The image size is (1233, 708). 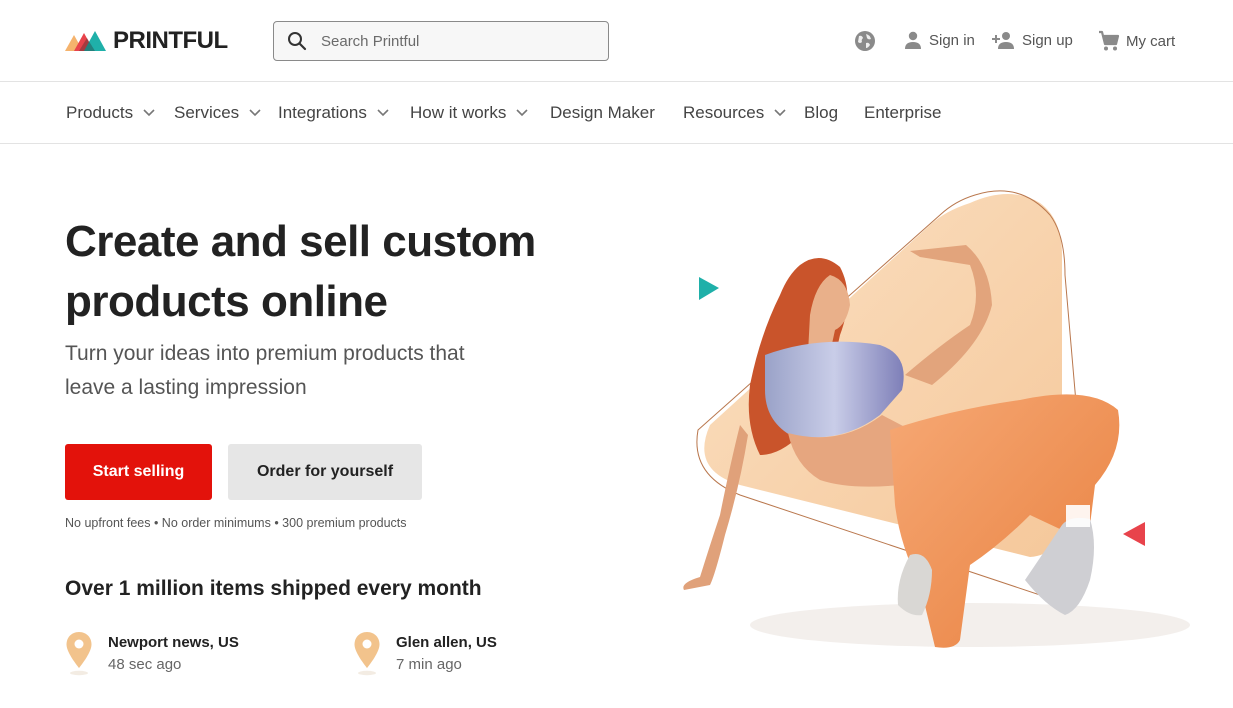 What do you see at coordinates (952, 40) in the screenshot?
I see `sign-in-label: Sign in` at bounding box center [952, 40].